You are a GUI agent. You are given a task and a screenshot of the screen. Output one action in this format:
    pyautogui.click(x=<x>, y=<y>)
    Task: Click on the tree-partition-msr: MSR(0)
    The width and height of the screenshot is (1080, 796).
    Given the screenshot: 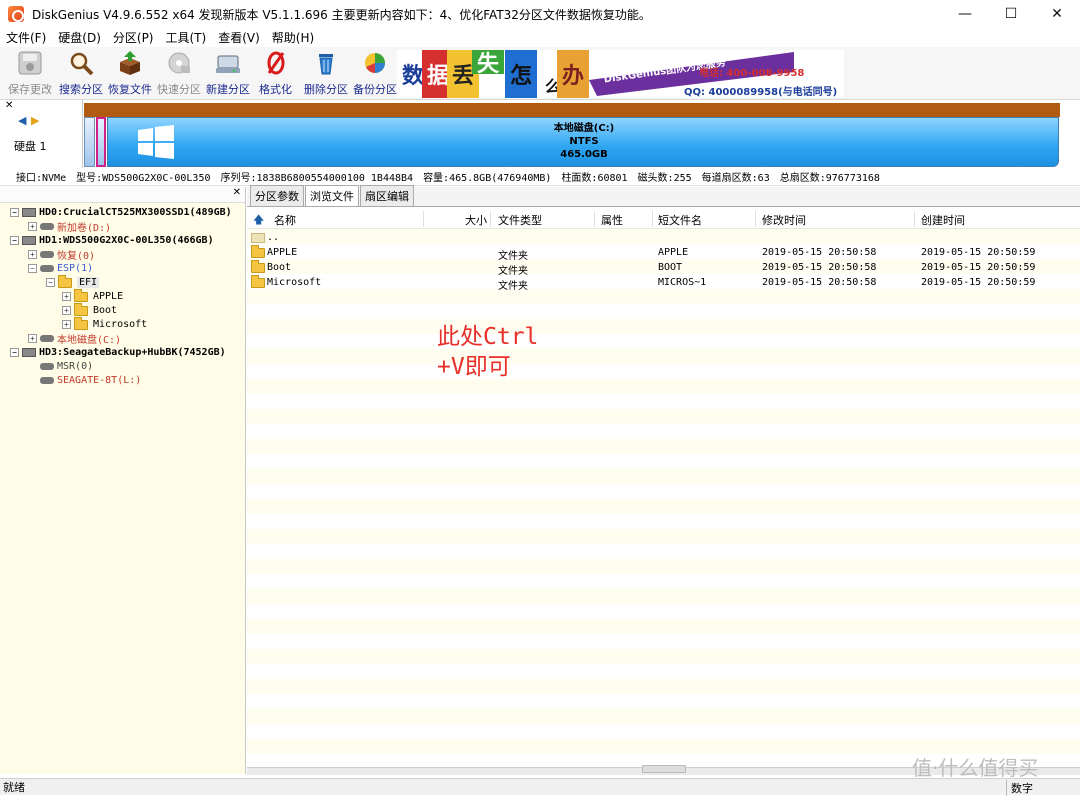 What is the action you would take?
    pyautogui.click(x=66, y=366)
    